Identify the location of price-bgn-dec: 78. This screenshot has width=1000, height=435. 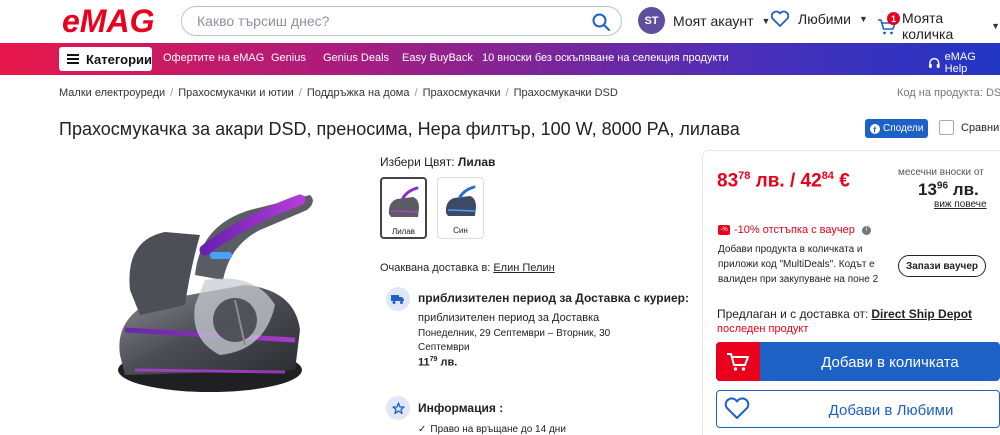
(744, 176).